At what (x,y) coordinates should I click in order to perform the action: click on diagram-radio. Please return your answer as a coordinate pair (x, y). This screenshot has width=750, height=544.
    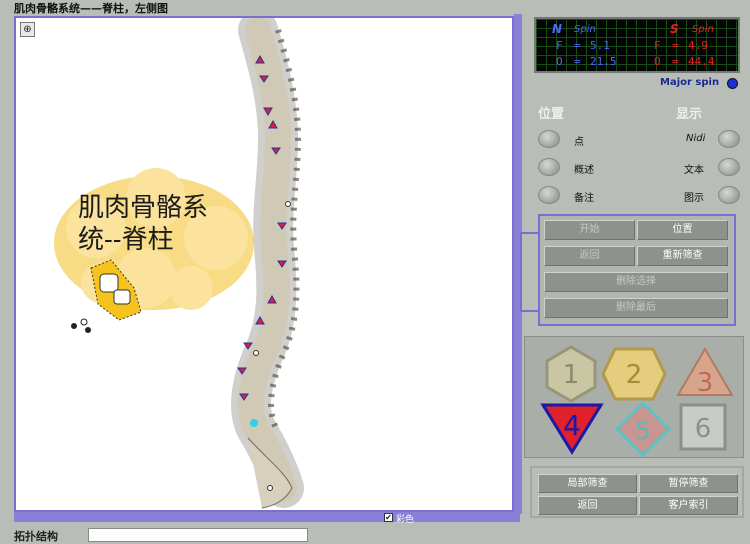
    Looking at the image, I should click on (729, 195).